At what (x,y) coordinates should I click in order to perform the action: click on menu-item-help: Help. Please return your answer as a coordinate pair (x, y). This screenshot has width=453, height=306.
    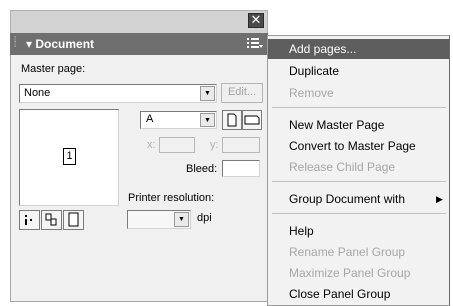
    Looking at the image, I should click on (358, 231).